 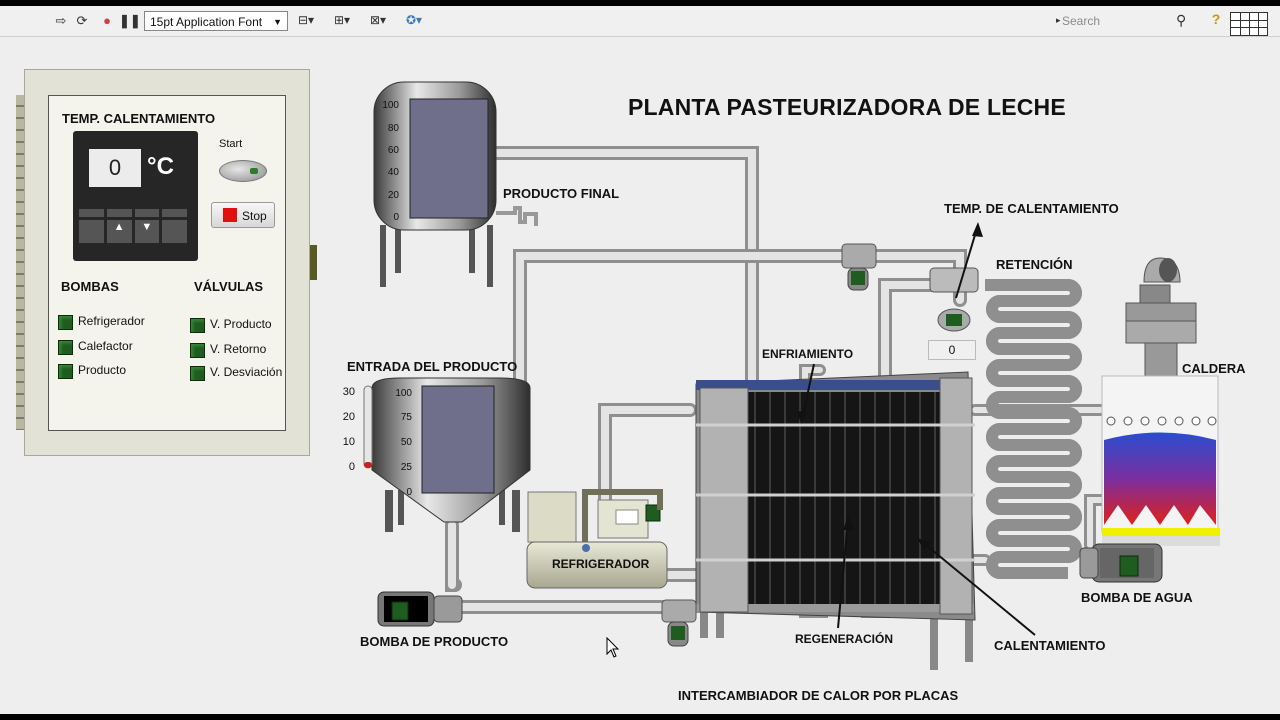 What do you see at coordinates (1034, 264) in the screenshot?
I see `label-retencion: RETENCIÓN` at bounding box center [1034, 264].